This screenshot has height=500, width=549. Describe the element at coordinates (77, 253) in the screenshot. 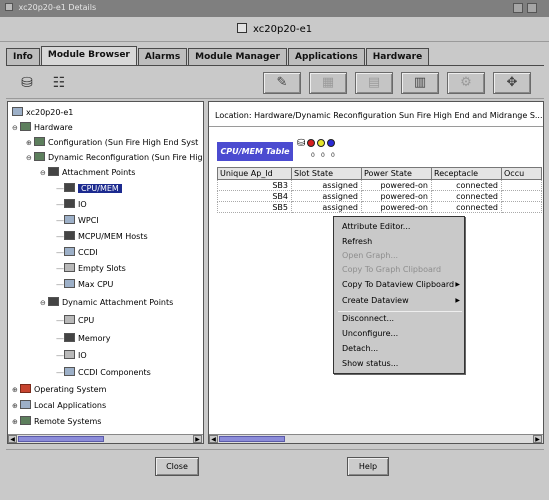

I see `tree-item: — CCDI` at that location.